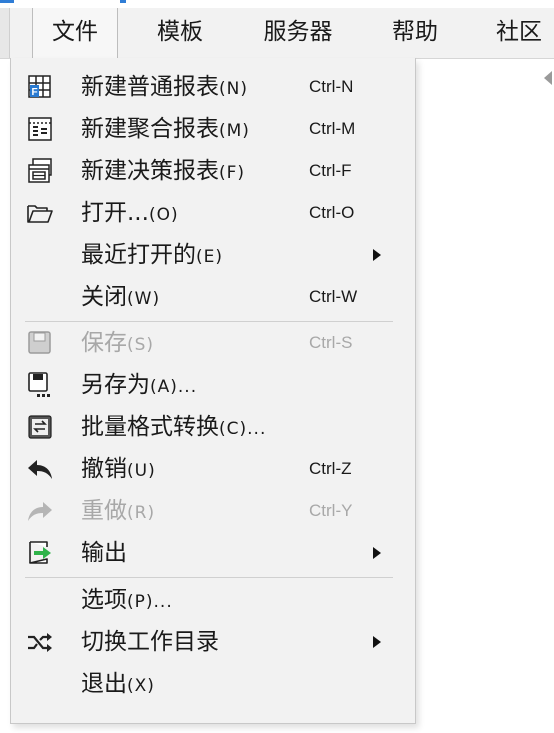 Image resolution: width=554 pixels, height=733 pixels. I want to click on label-text: 保存, so click(104, 343).